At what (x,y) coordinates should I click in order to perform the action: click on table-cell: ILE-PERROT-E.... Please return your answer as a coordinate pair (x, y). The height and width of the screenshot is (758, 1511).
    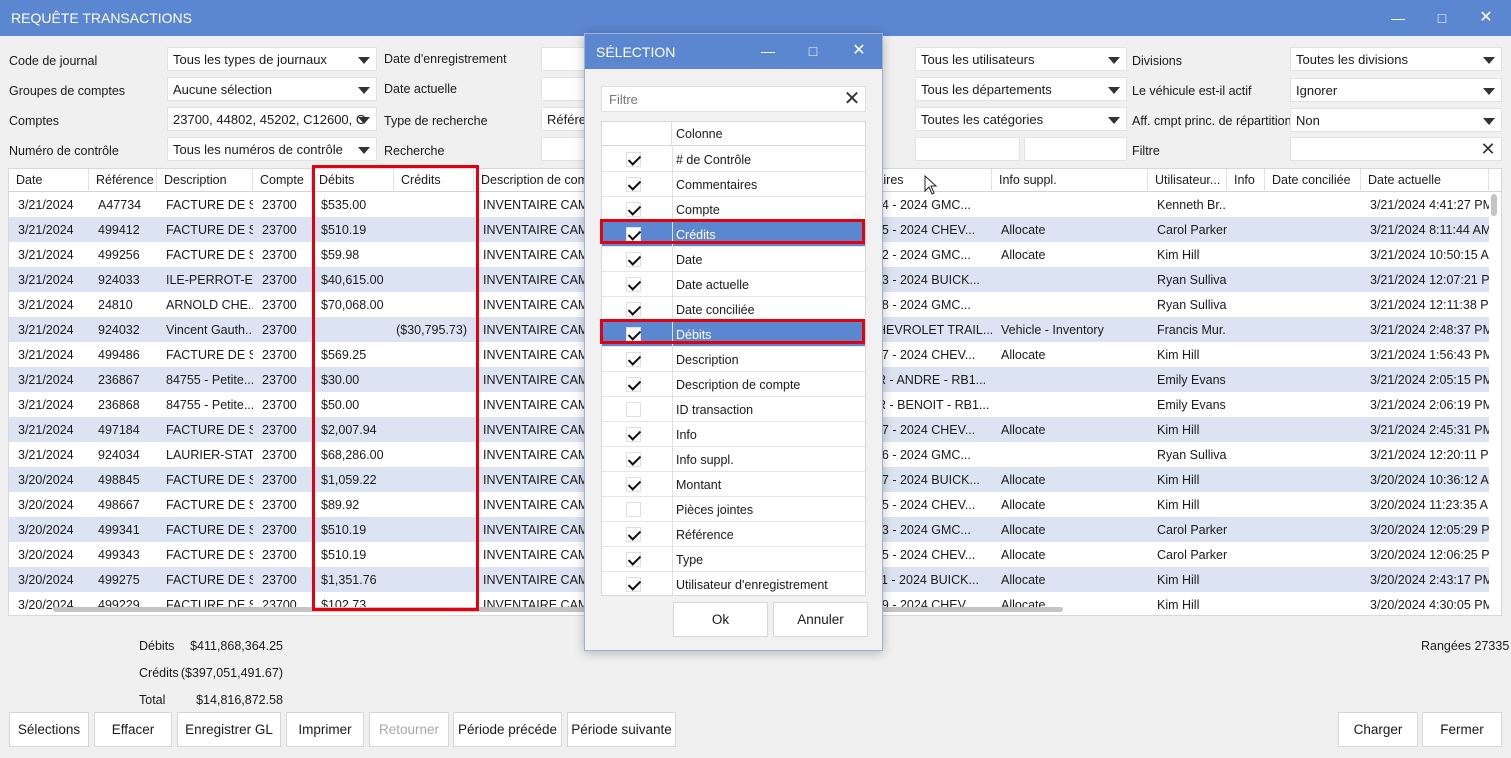
    Looking at the image, I should click on (209, 280).